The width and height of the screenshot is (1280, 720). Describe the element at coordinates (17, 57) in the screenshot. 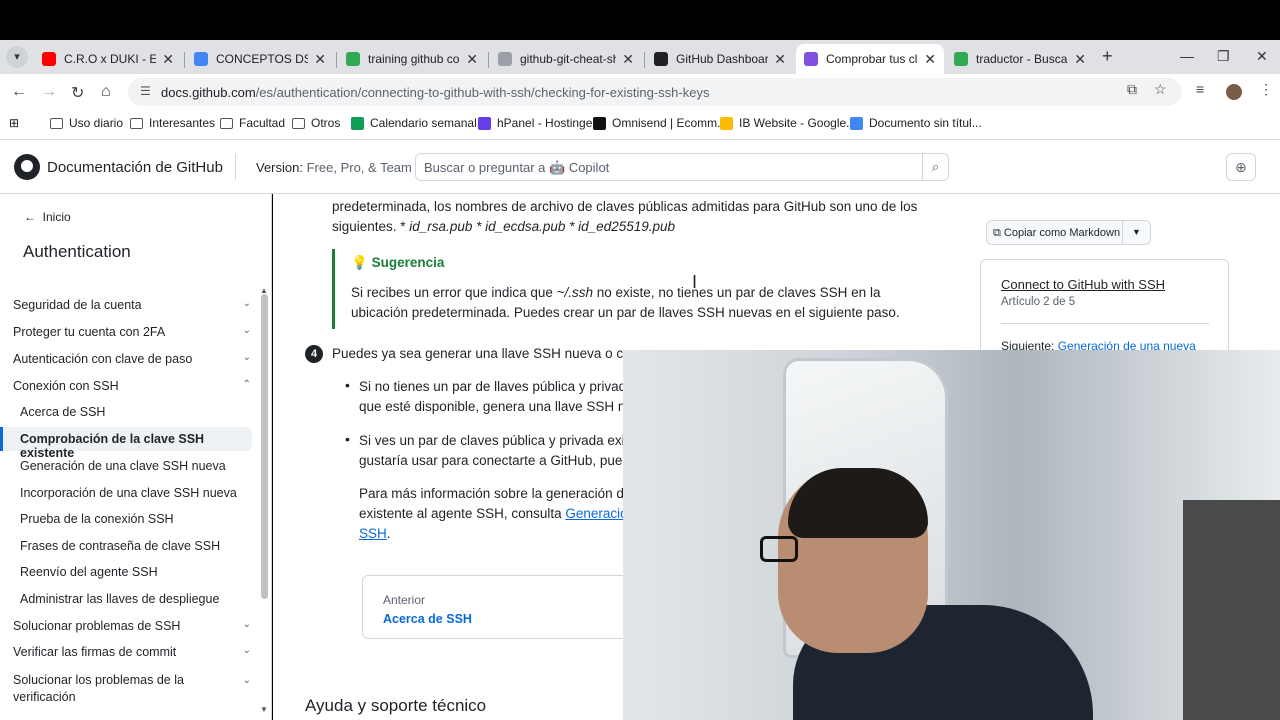

I see `tab-search-button: ▾` at that location.